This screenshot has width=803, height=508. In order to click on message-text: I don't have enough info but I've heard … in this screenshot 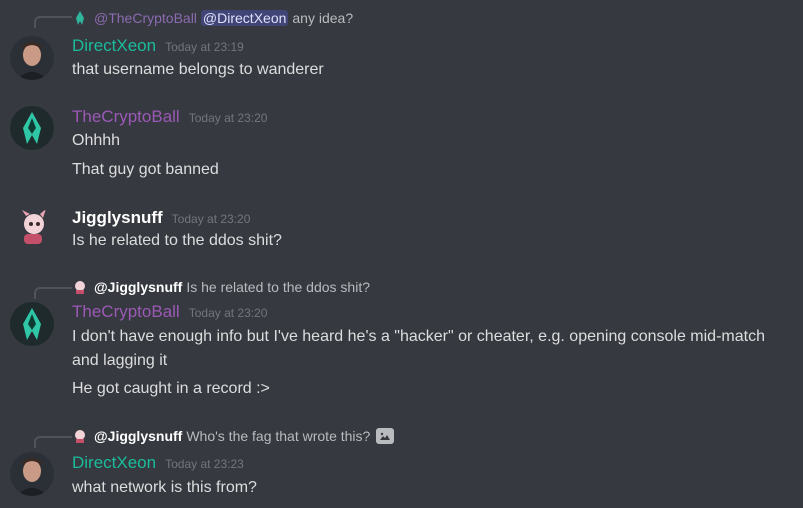, I will do `click(418, 348)`.